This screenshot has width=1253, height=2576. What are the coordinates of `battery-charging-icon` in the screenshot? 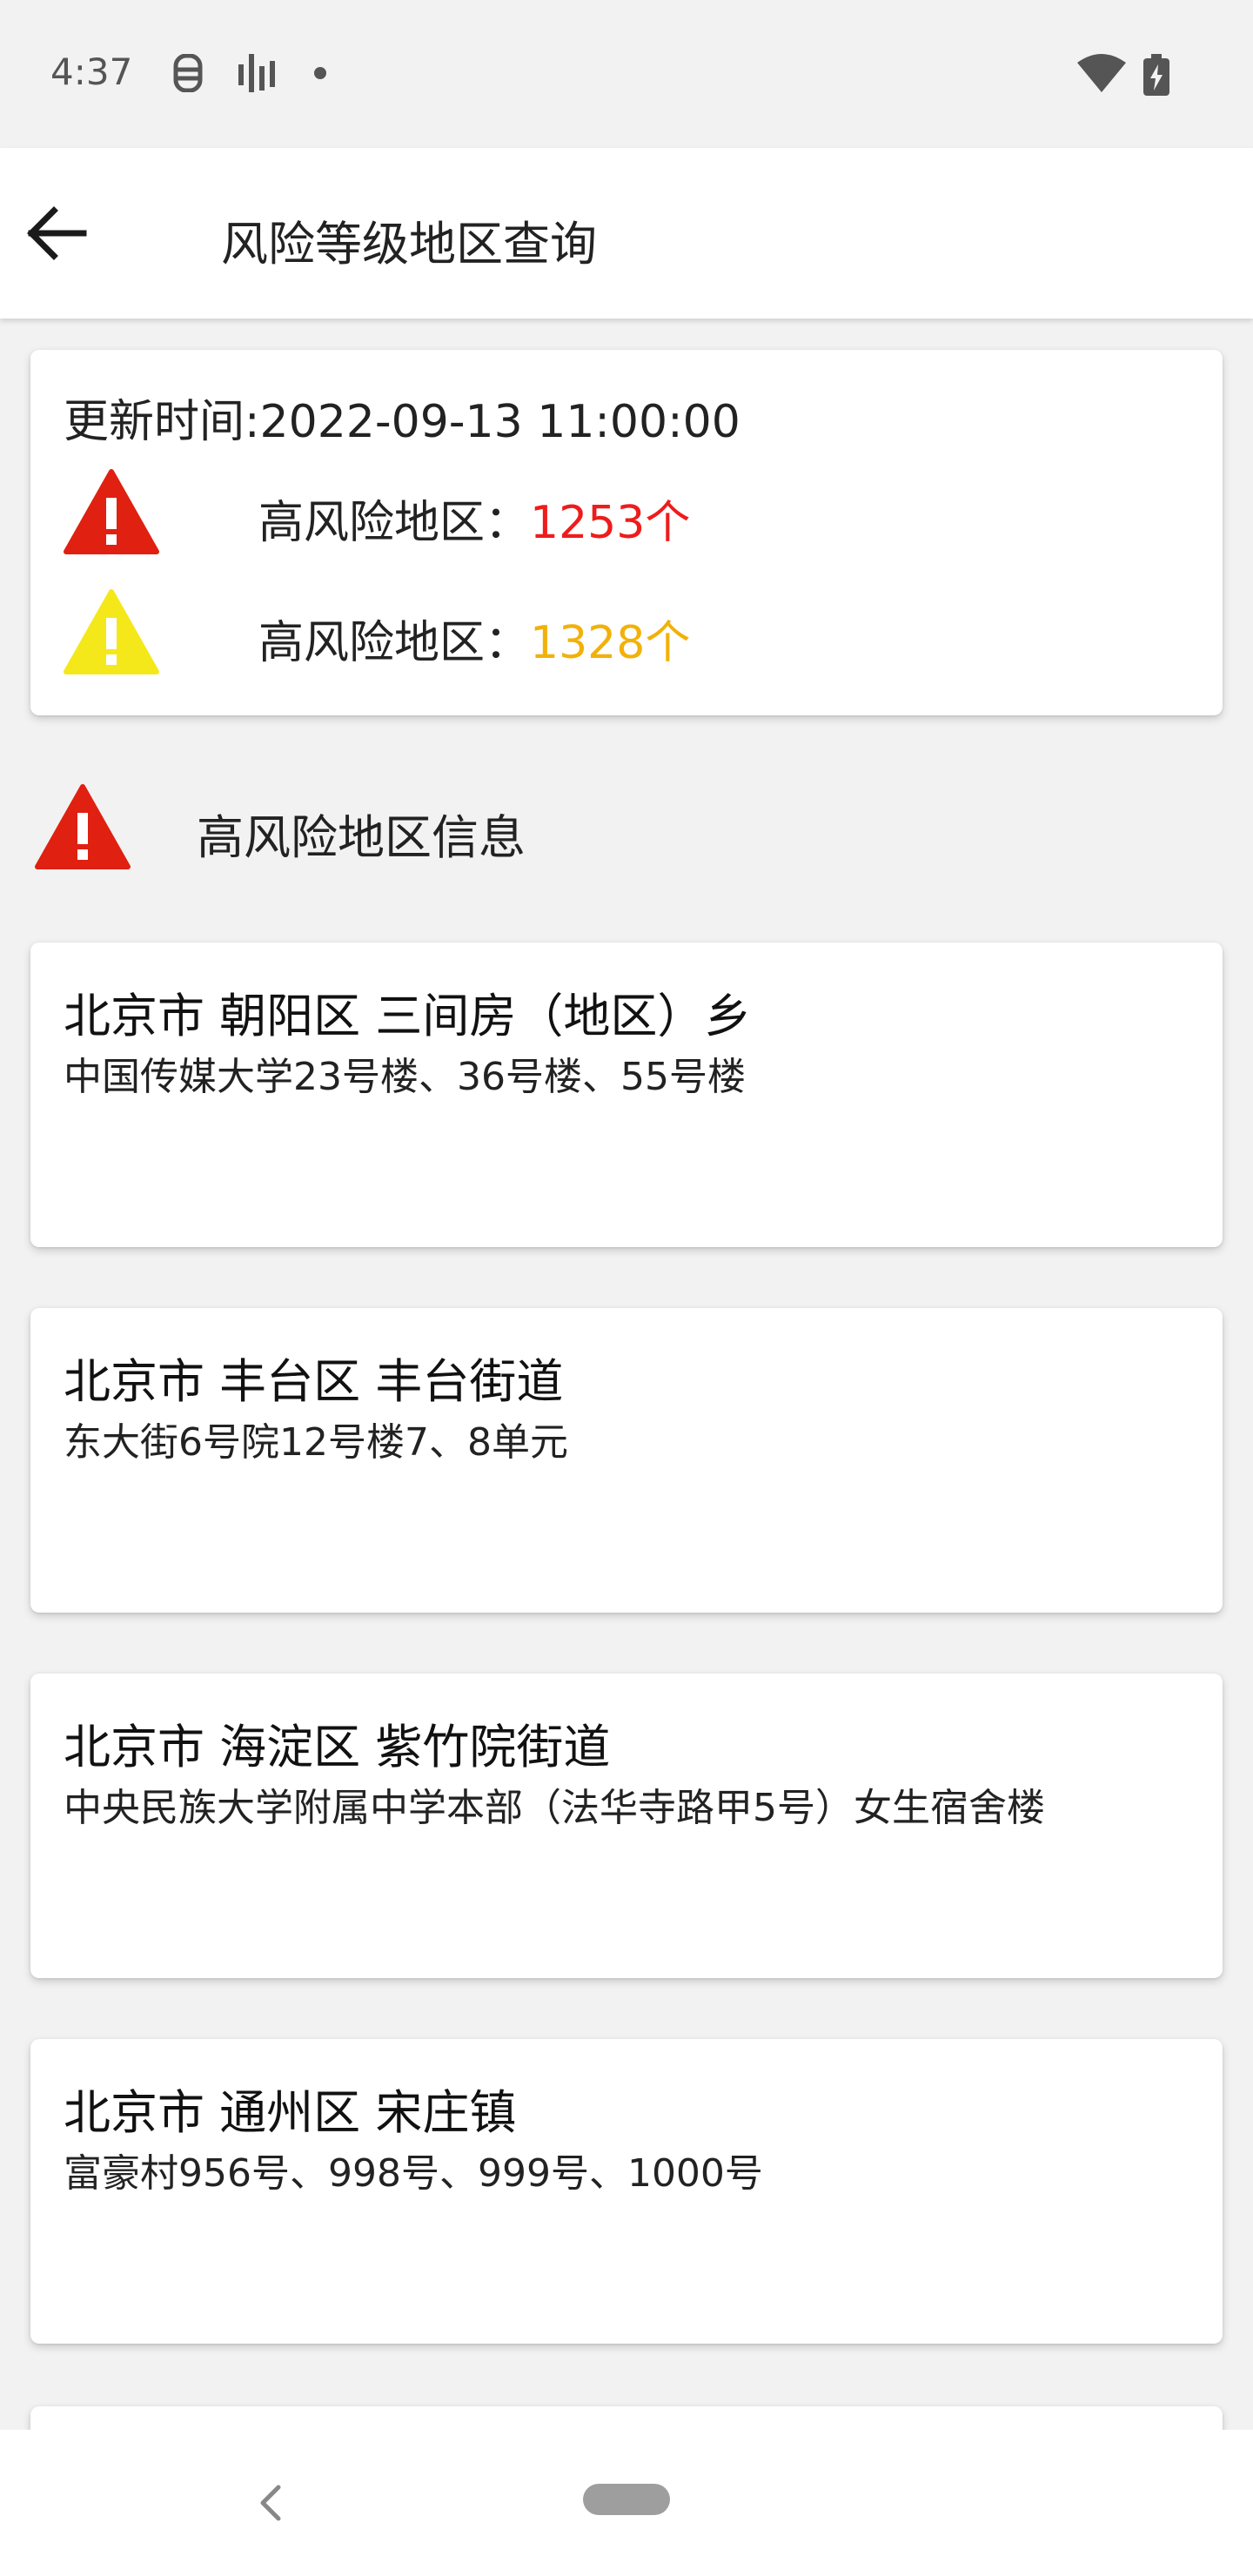 It's located at (1156, 75).